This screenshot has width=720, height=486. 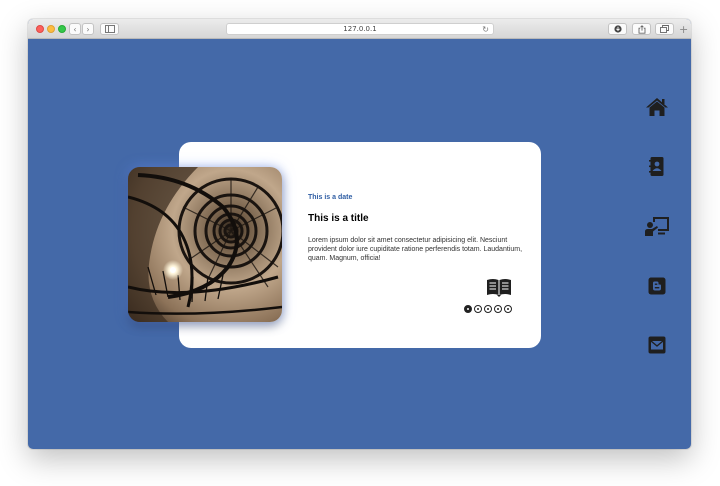 I want to click on forward-icon: ›, so click(x=88, y=29).